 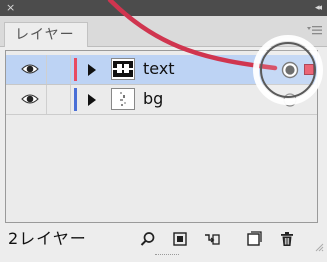 What do you see at coordinates (212, 239) in the screenshot?
I see `new-sublayer-icon` at bounding box center [212, 239].